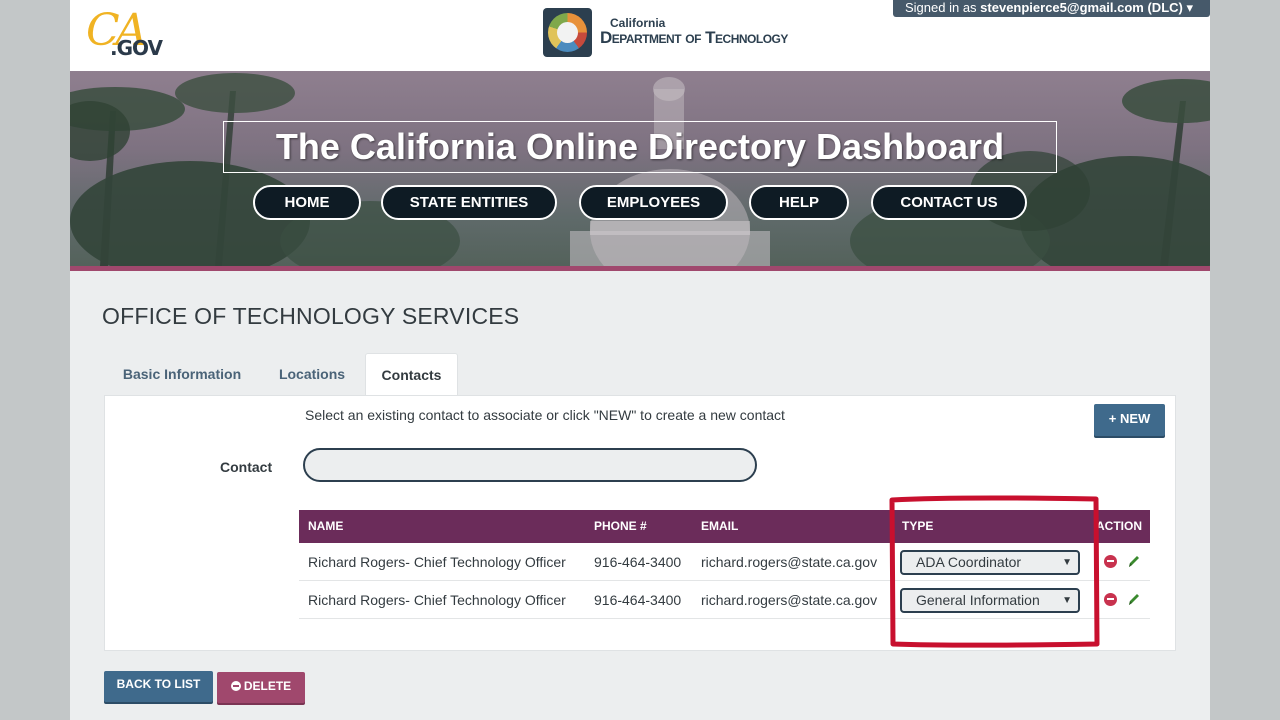  I want to click on column-name: NAME, so click(326, 526).